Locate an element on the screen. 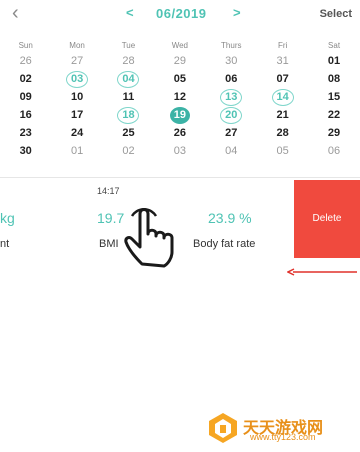 This screenshot has width=360, height=452. calendar-day-number: 13 is located at coordinates (231, 97).